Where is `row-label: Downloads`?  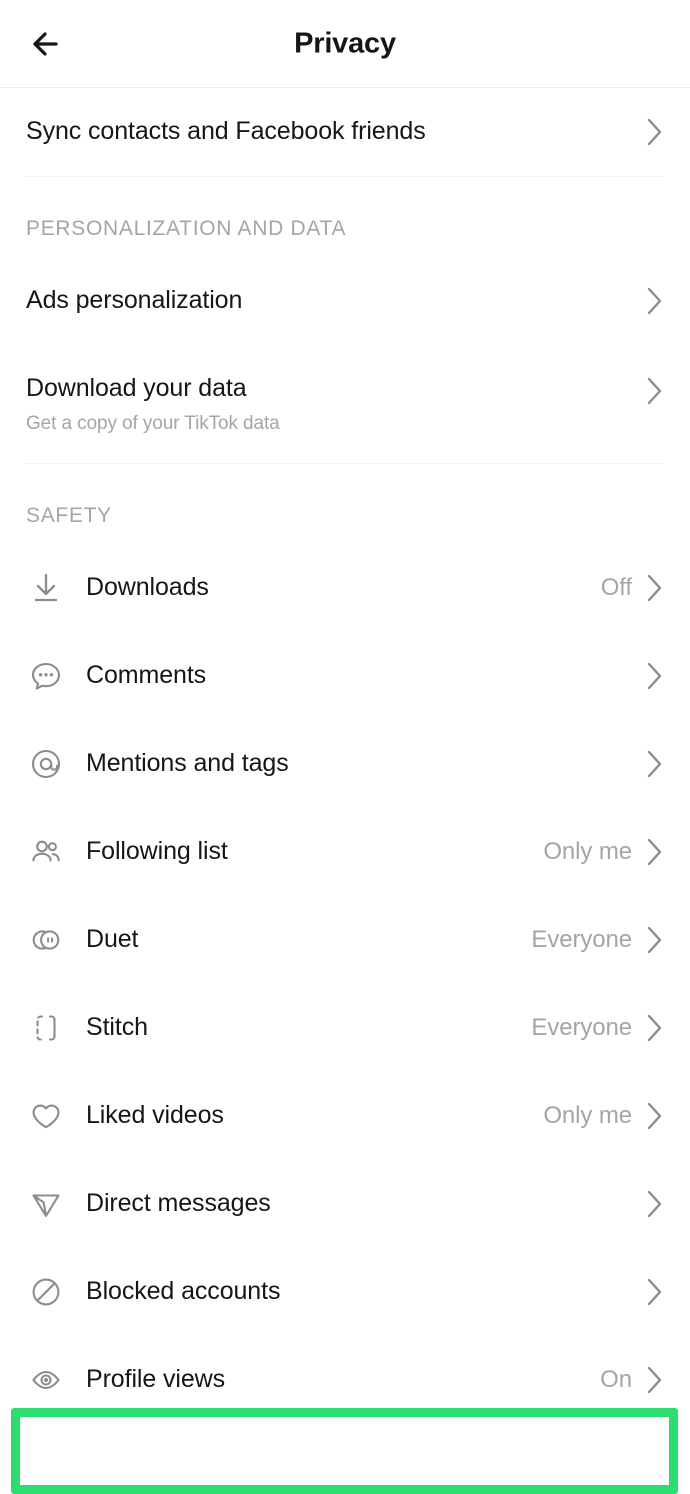 row-label: Downloads is located at coordinates (147, 587).